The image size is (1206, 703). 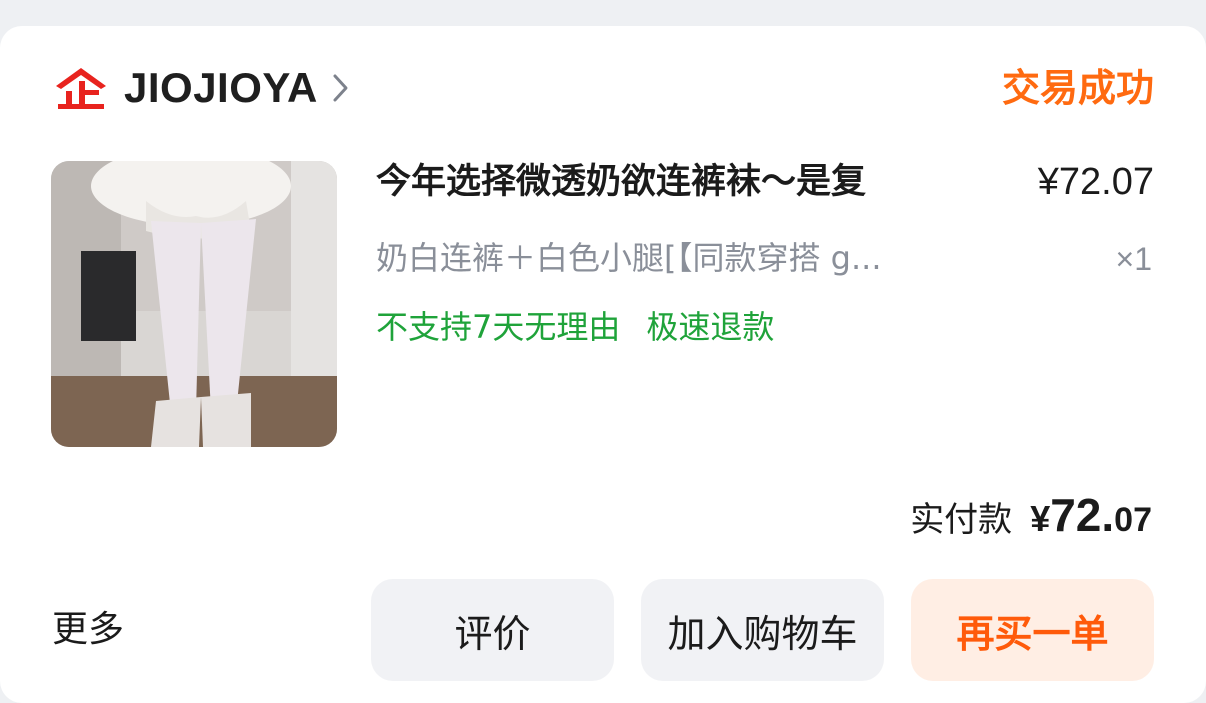 I want to click on shop-header: JIOJIOYA, so click(x=201, y=88).